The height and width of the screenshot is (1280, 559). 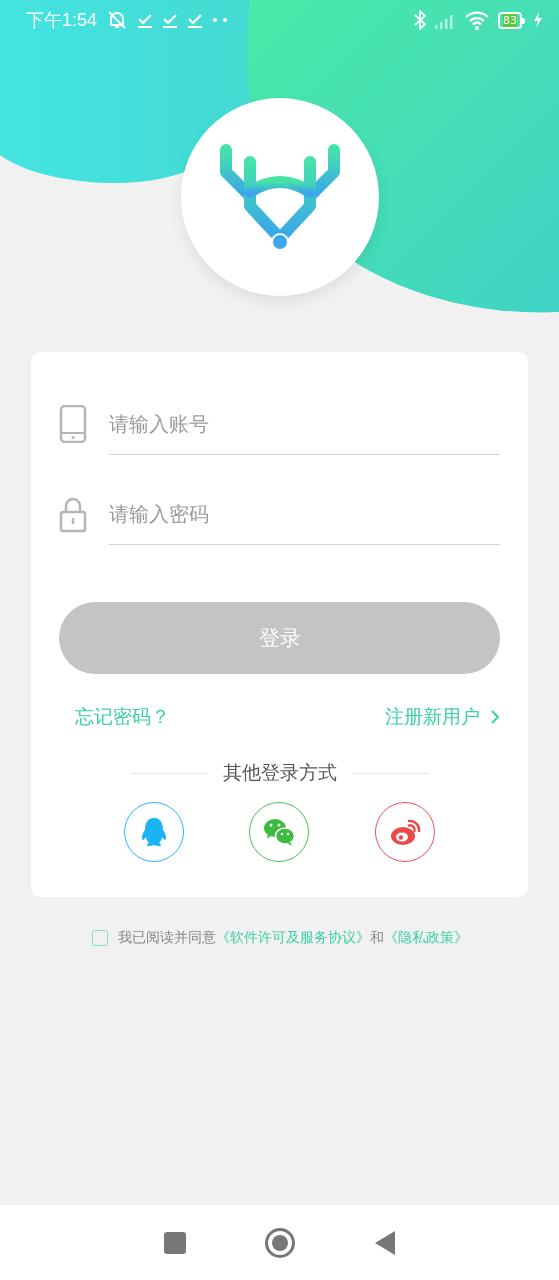 I want to click on account-field: 请输入账号, so click(x=304, y=424).